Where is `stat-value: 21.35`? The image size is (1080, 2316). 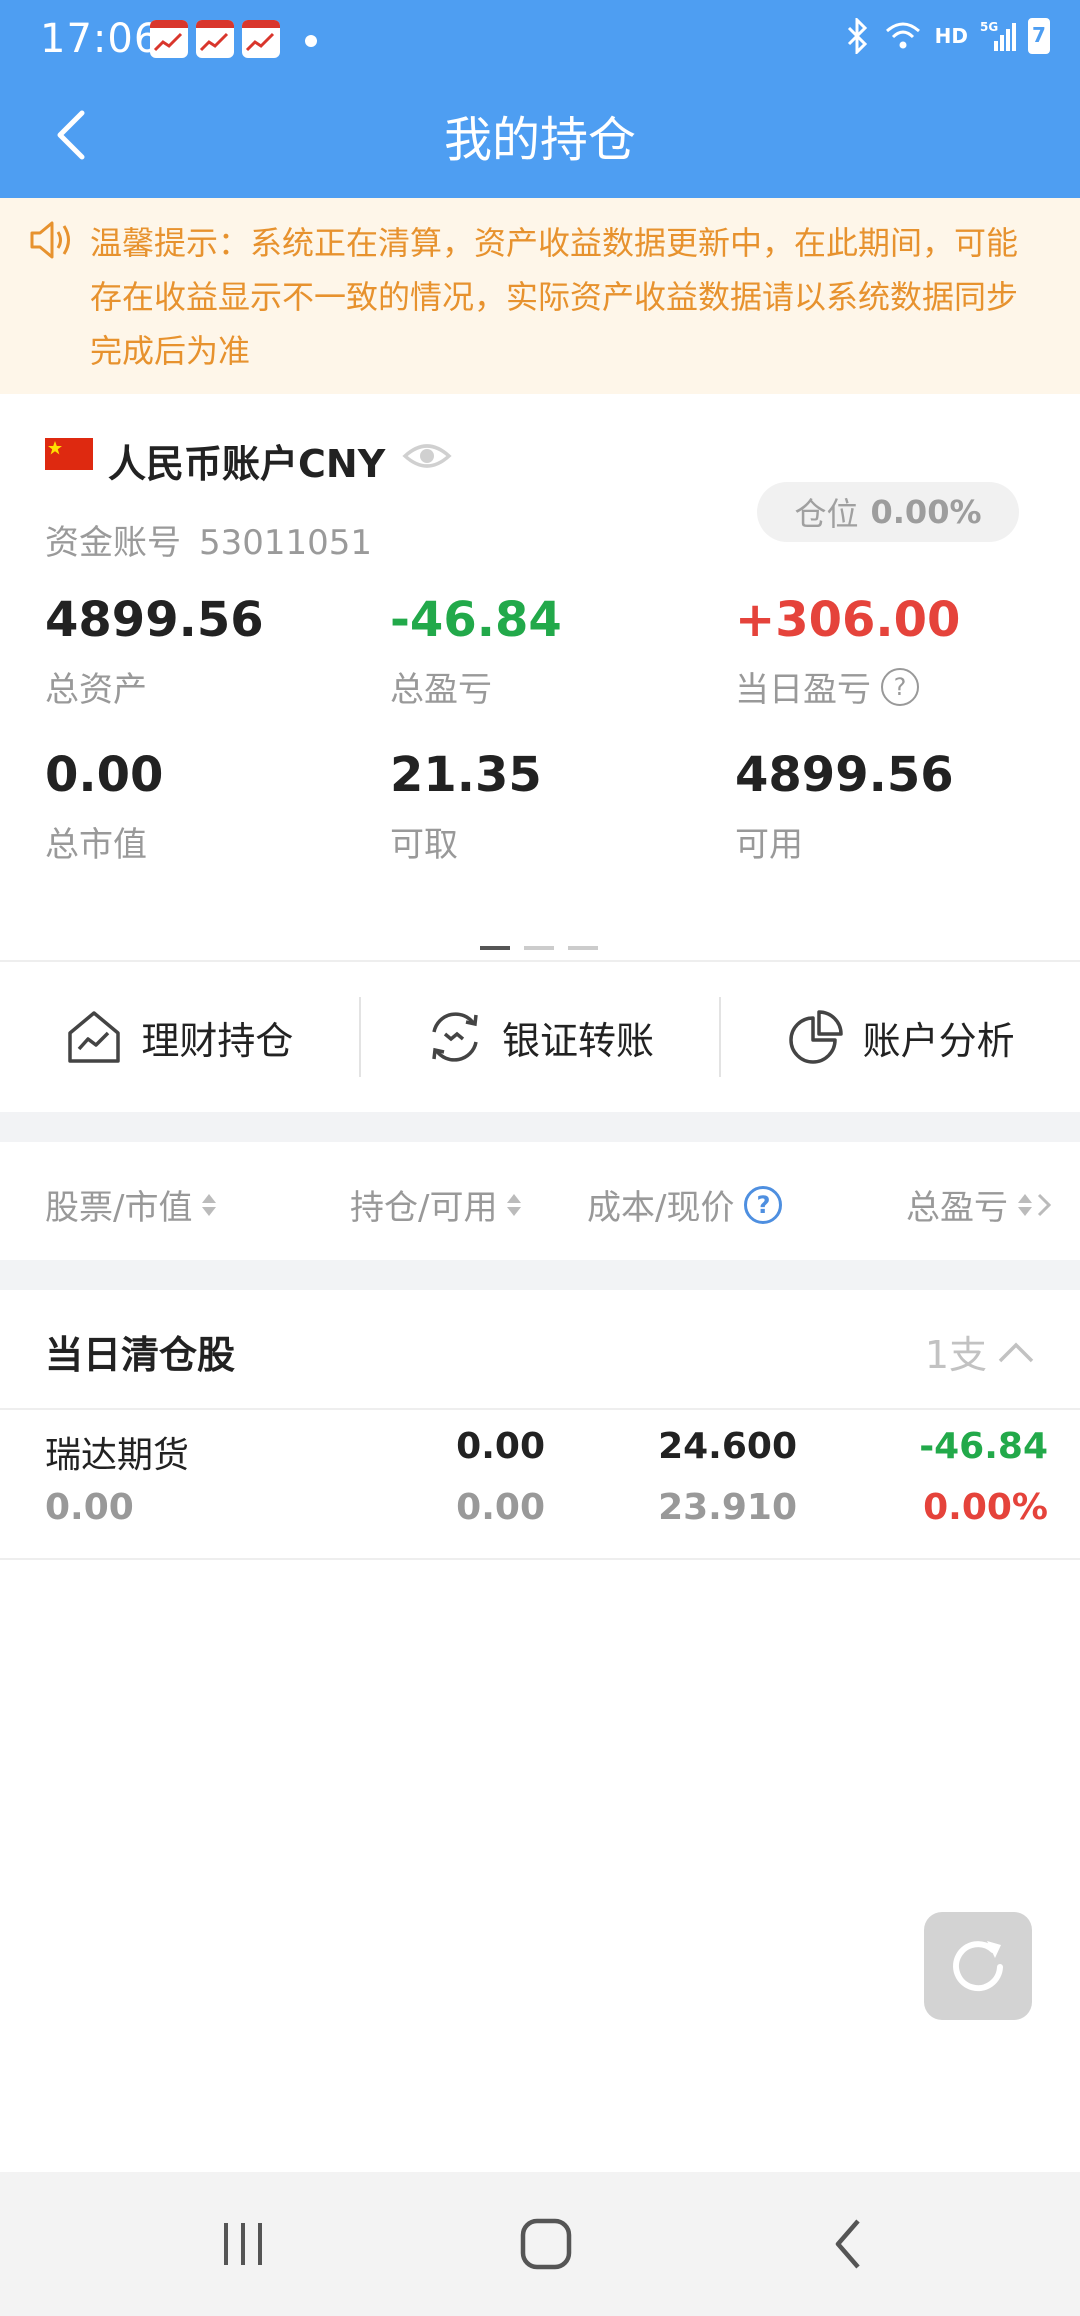
stat-value: 21.35 is located at coordinates (466, 775).